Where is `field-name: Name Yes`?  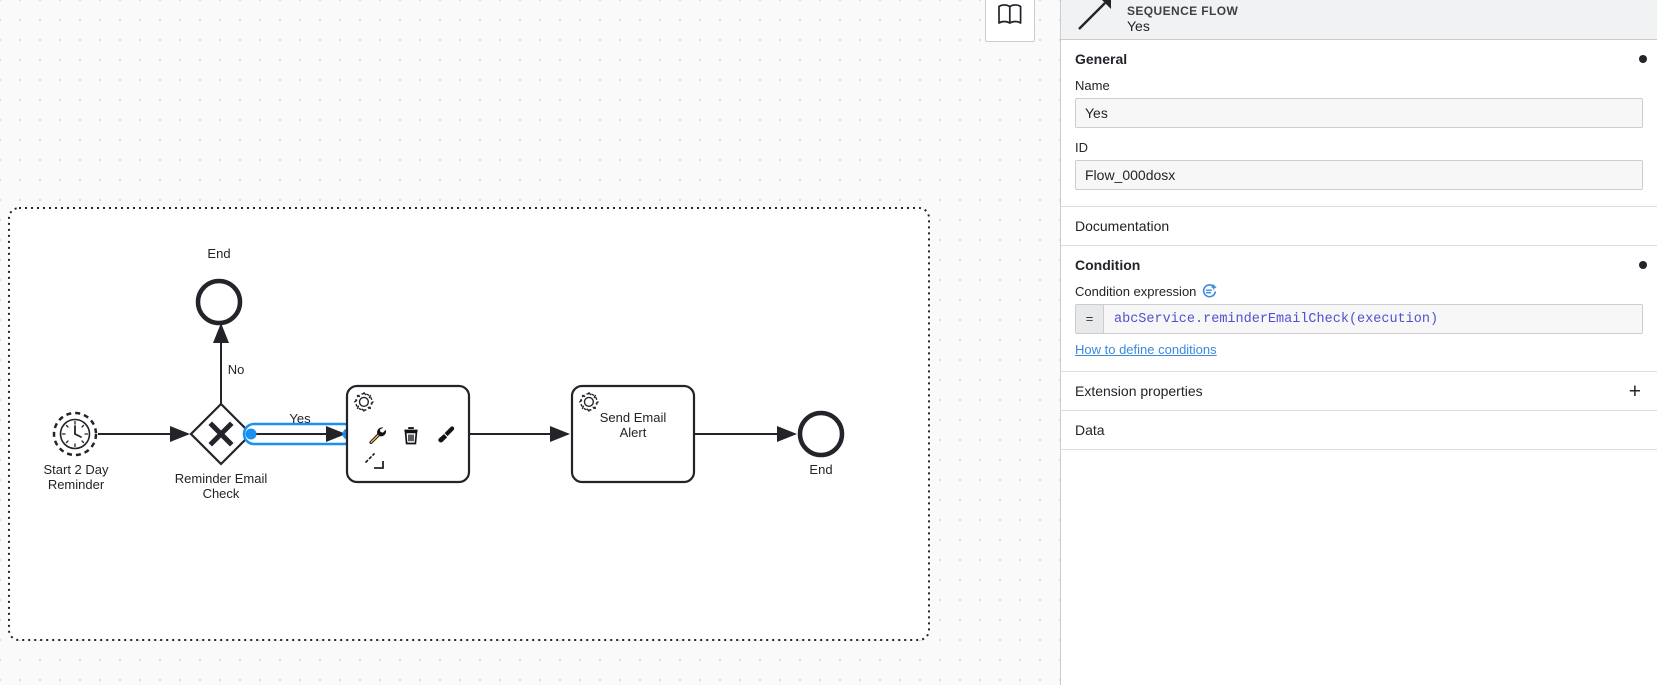 field-name: Name Yes is located at coordinates (1359, 103).